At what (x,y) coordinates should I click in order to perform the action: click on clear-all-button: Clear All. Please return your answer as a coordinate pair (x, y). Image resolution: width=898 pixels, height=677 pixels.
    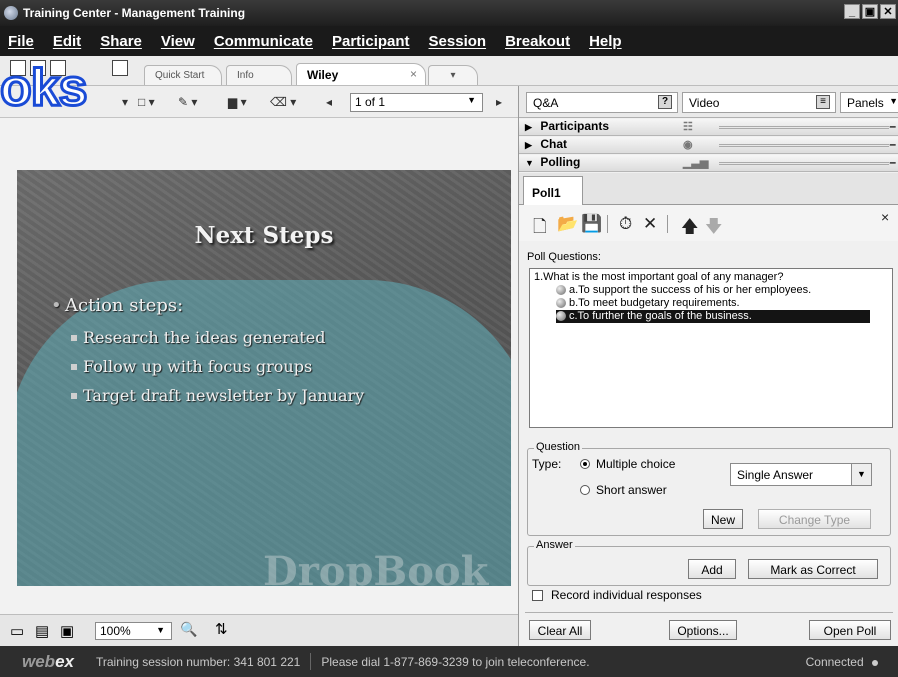
    Looking at the image, I should click on (560, 630).